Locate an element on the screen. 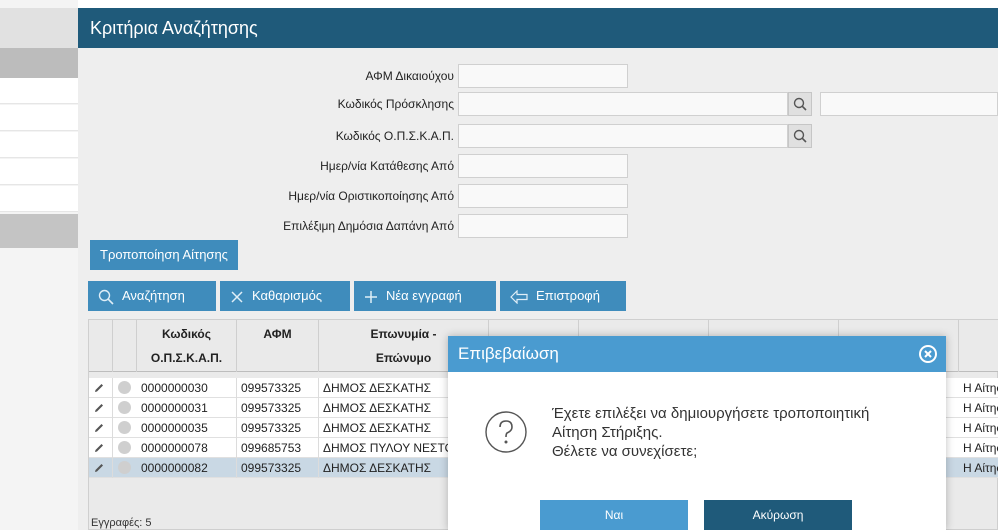  ops-lookup-button is located at coordinates (800, 136).